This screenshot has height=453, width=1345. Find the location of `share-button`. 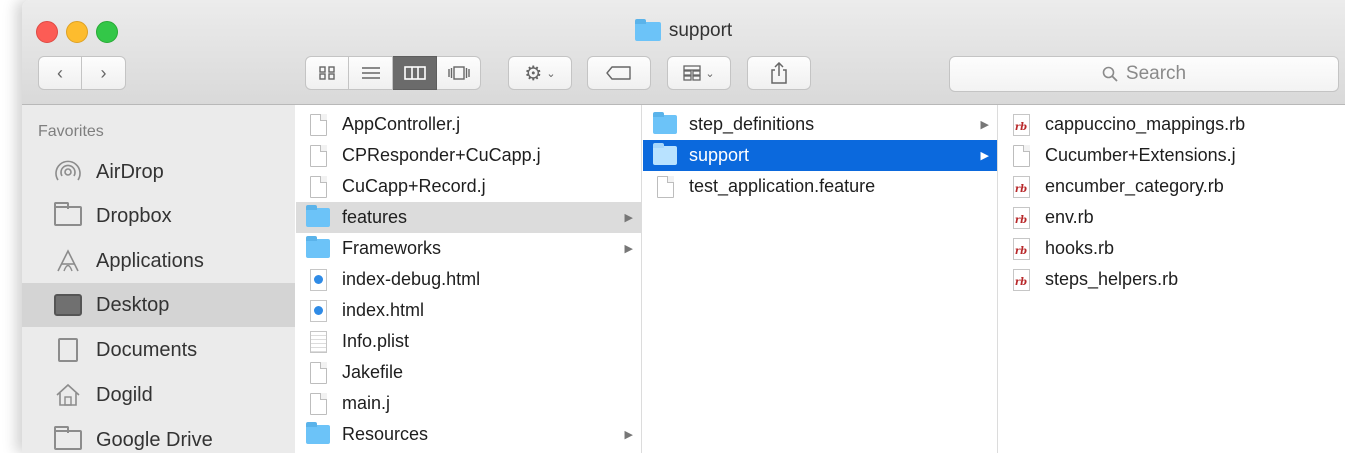

share-button is located at coordinates (779, 73).